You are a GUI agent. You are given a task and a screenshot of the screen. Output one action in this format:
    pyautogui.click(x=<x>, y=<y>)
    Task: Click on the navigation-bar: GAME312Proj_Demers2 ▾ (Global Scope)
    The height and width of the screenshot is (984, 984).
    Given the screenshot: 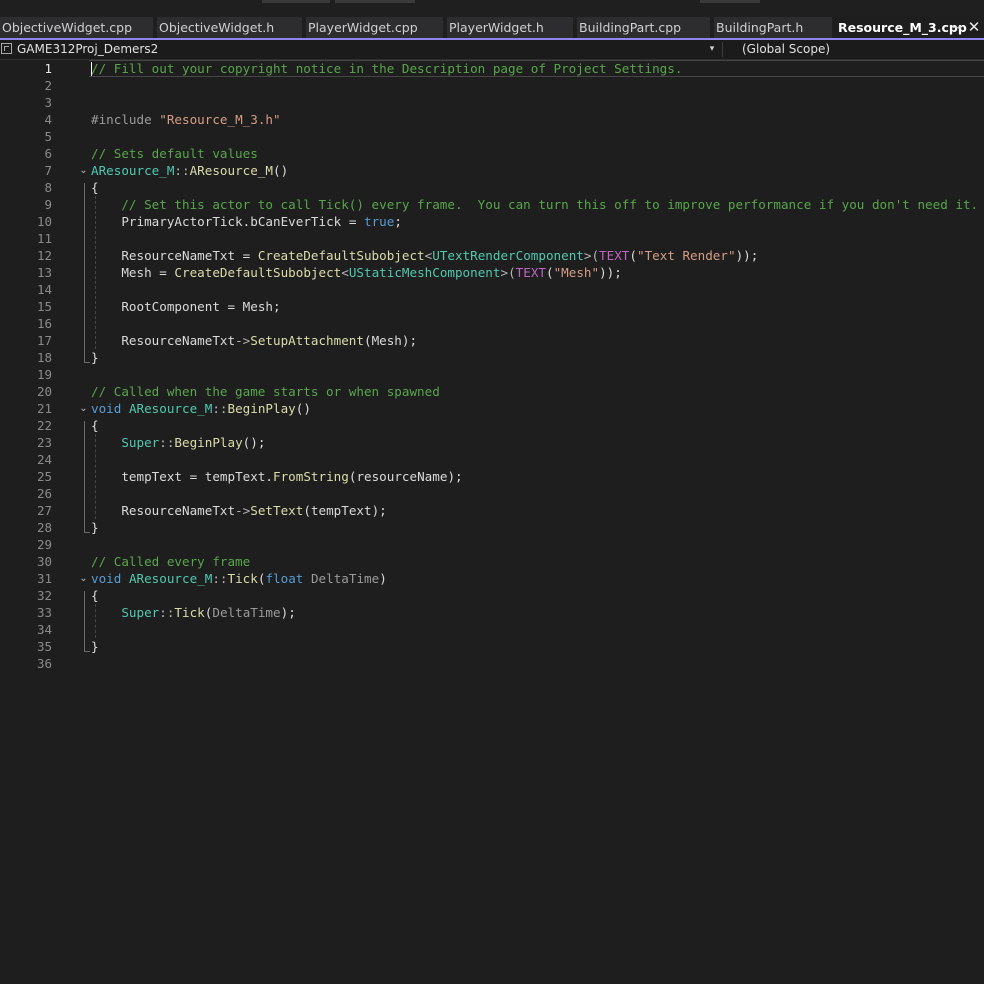 What is the action you would take?
    pyautogui.click(x=492, y=50)
    